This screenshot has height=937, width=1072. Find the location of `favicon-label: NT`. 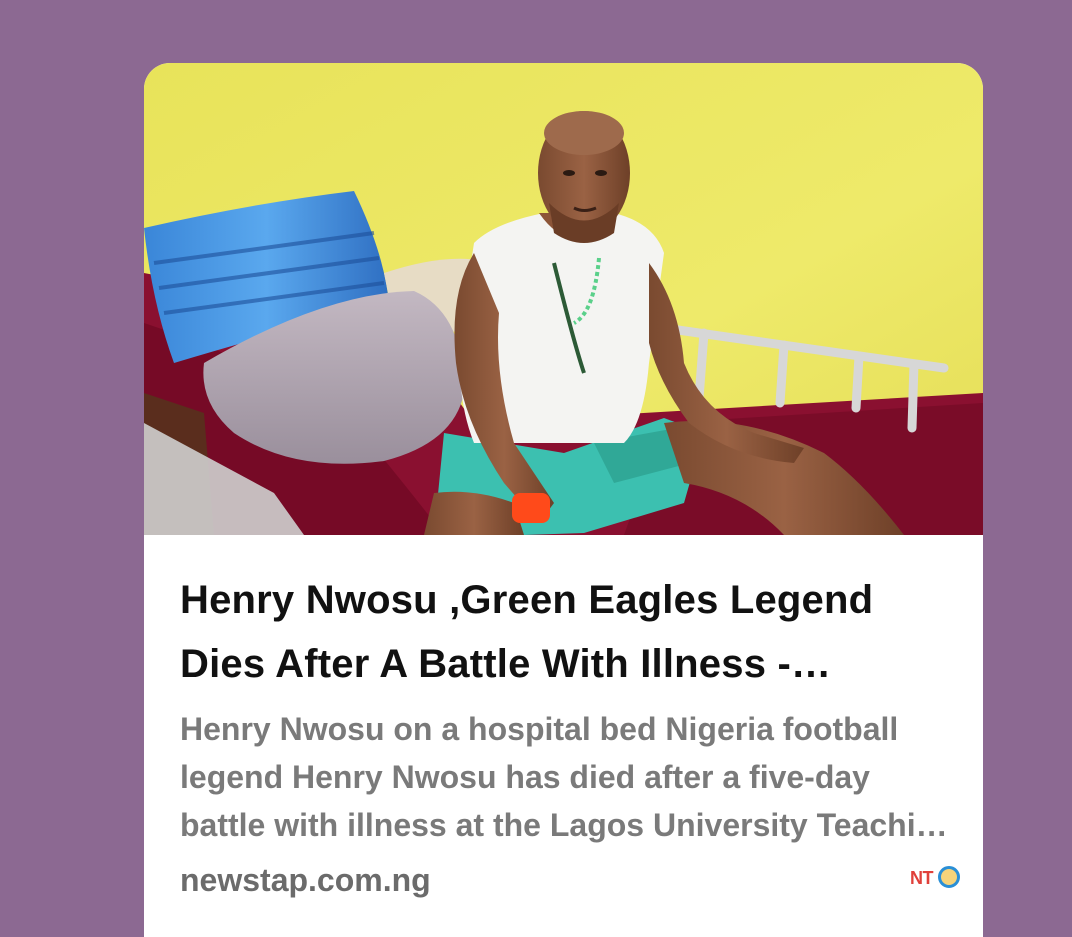

favicon-label: NT is located at coordinates (922, 878).